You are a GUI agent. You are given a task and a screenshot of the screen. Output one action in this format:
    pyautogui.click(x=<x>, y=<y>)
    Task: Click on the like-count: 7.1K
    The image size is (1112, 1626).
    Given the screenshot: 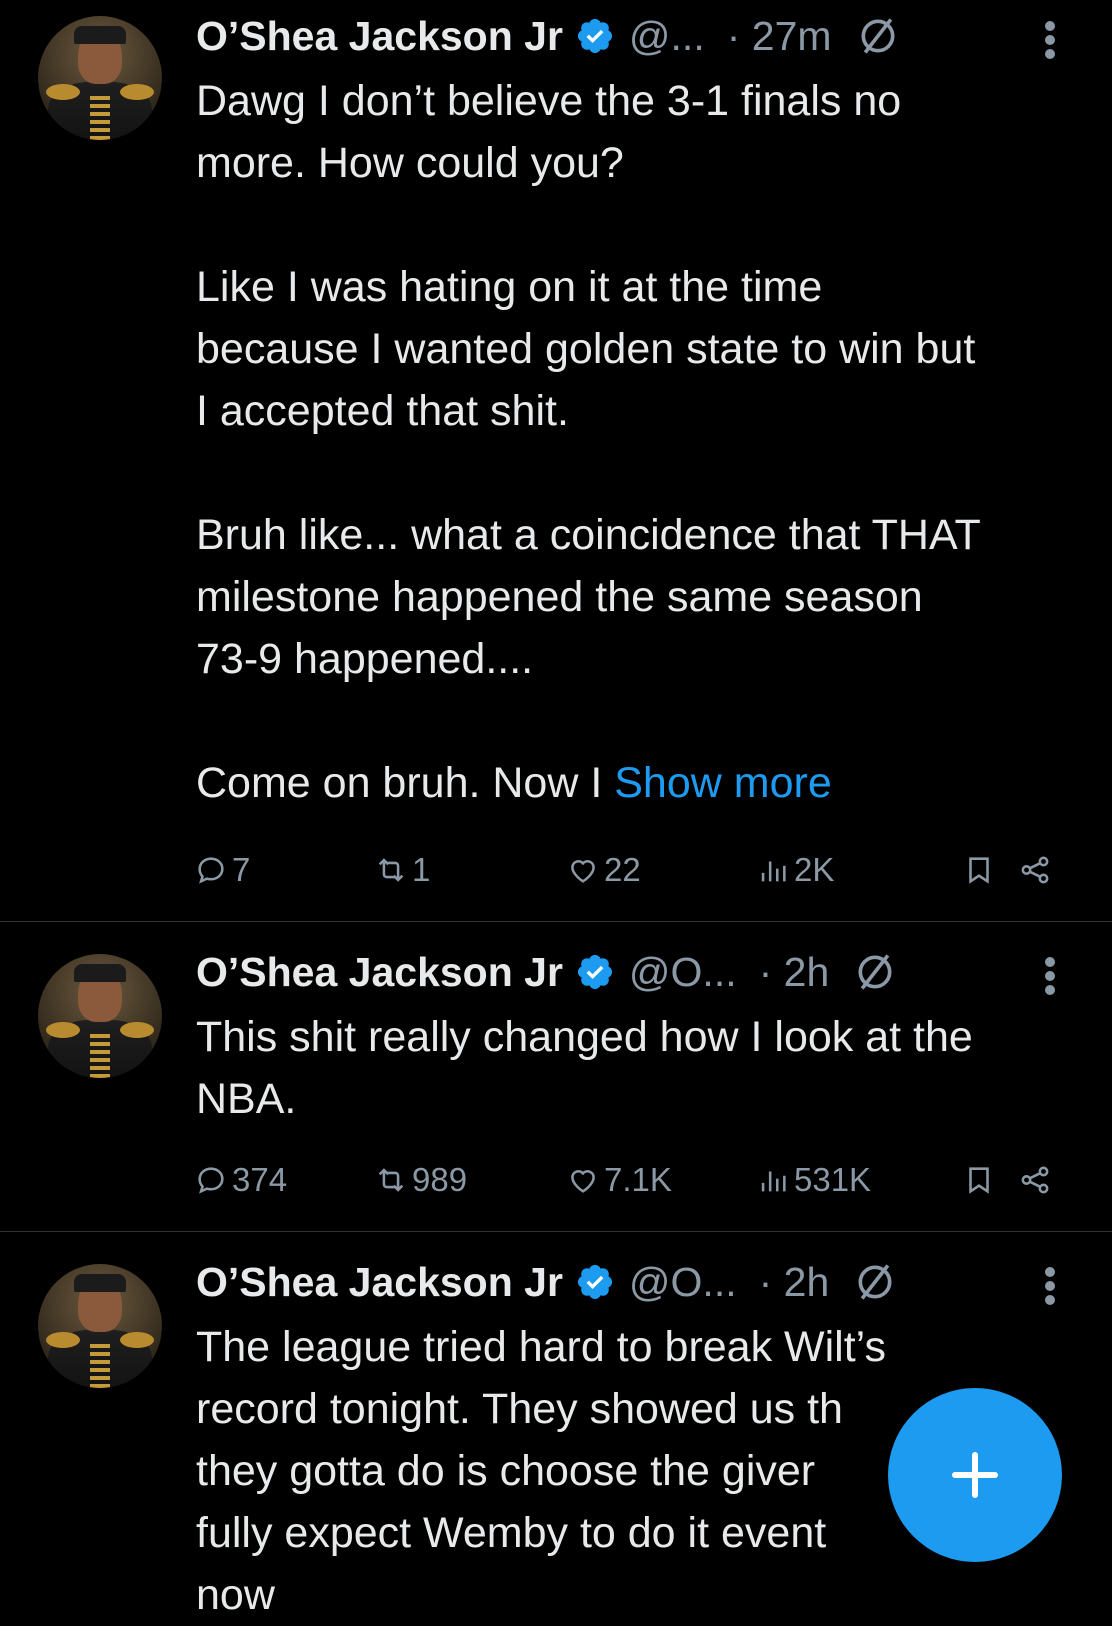 What is the action you would take?
    pyautogui.click(x=638, y=1179)
    